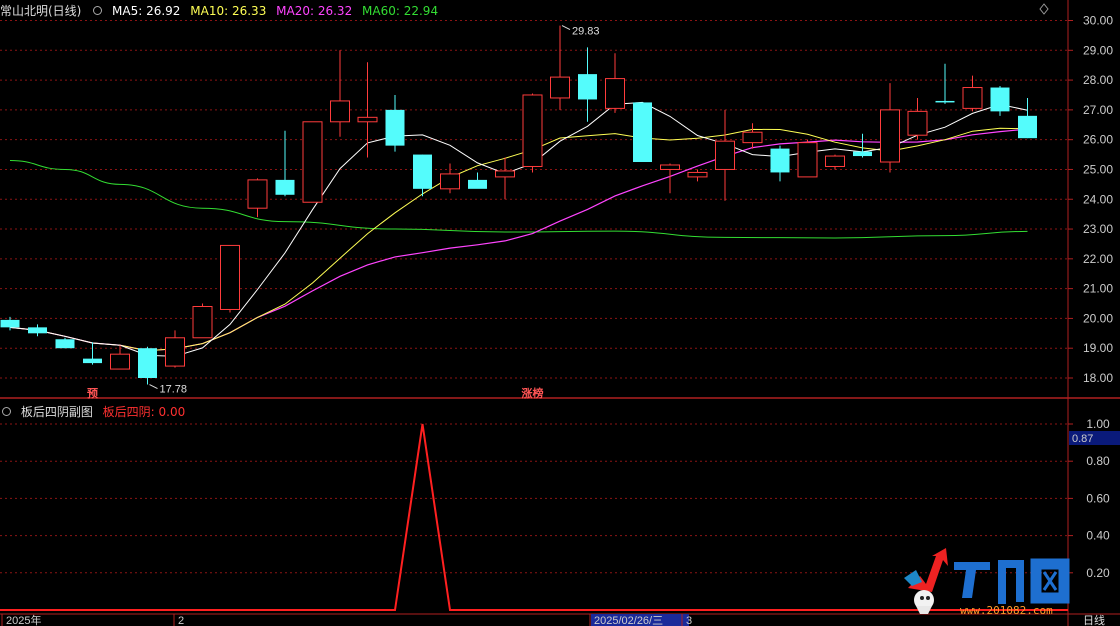 The width and height of the screenshot is (1120, 626). I want to click on indicator-tick-label: 1.00, so click(1098, 424).